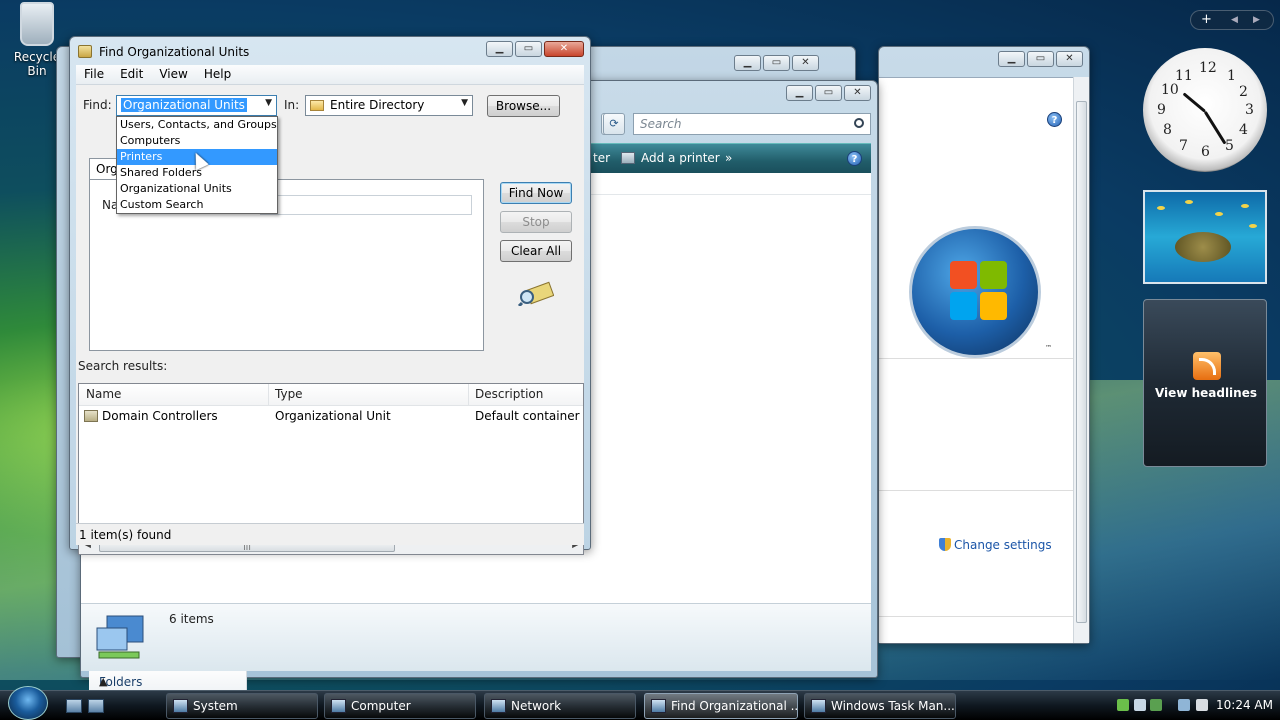 This screenshot has height=720, width=1280. Describe the element at coordinates (330, 75) in the screenshot. I see `menu-bar: File Edit View Help` at that location.